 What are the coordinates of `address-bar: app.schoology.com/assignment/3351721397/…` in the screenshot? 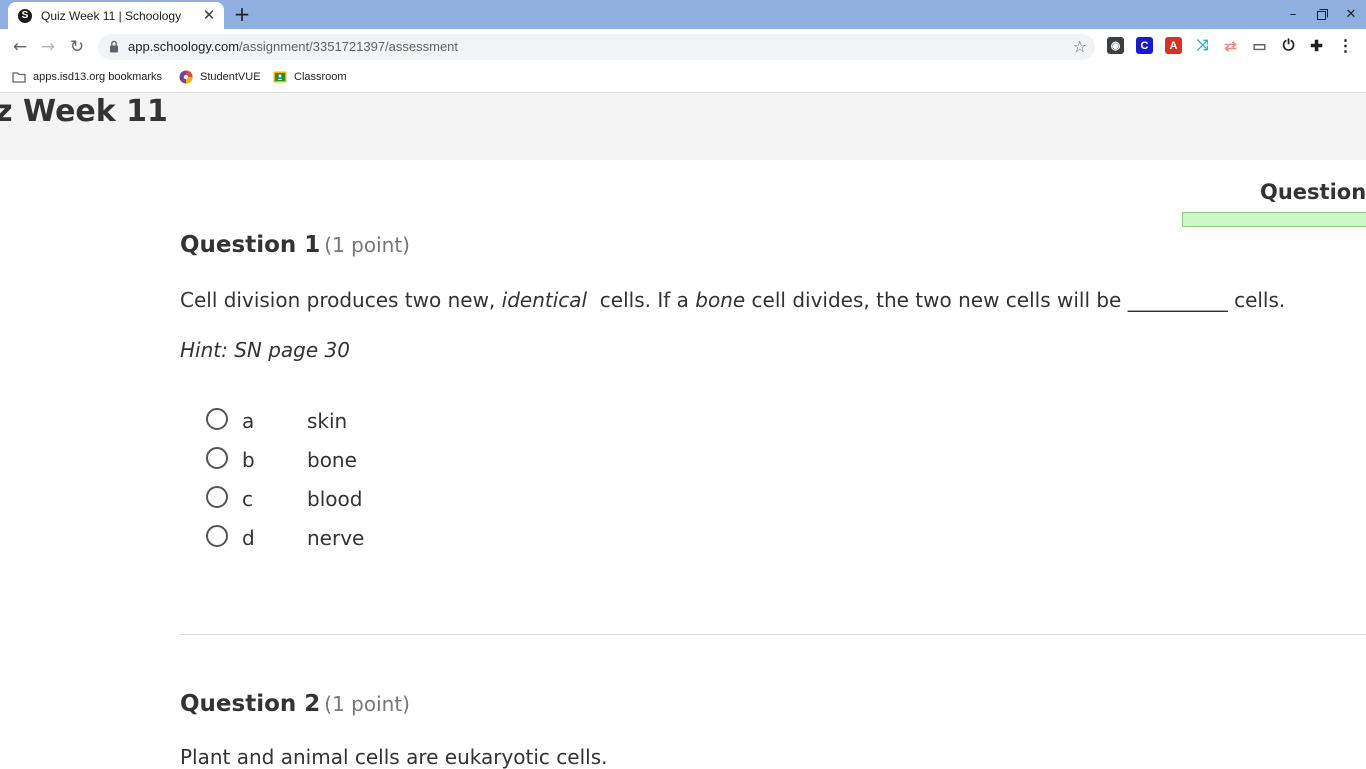 It's located at (596, 47).